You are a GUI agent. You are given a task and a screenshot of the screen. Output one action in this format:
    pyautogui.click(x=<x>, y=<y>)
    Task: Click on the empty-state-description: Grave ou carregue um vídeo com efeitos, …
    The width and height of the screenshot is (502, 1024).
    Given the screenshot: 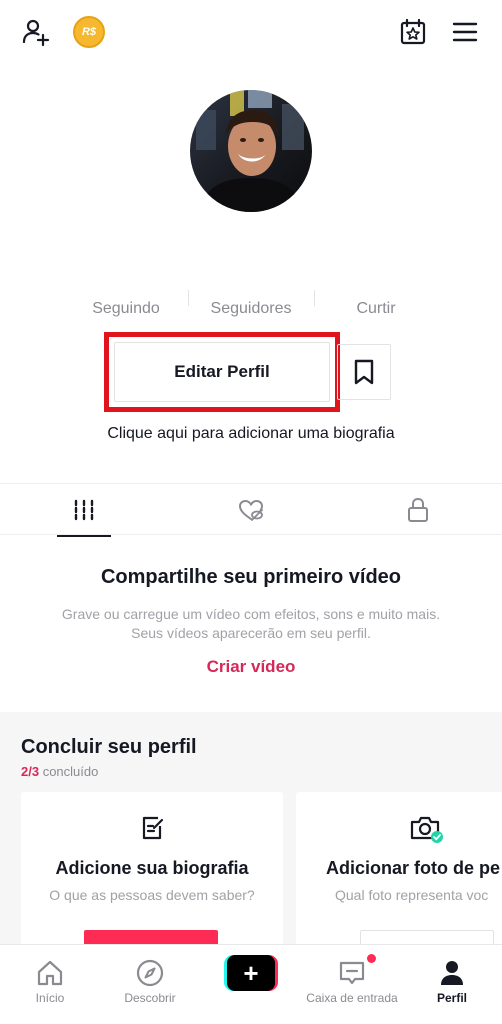 What is the action you would take?
    pyautogui.click(x=251, y=623)
    